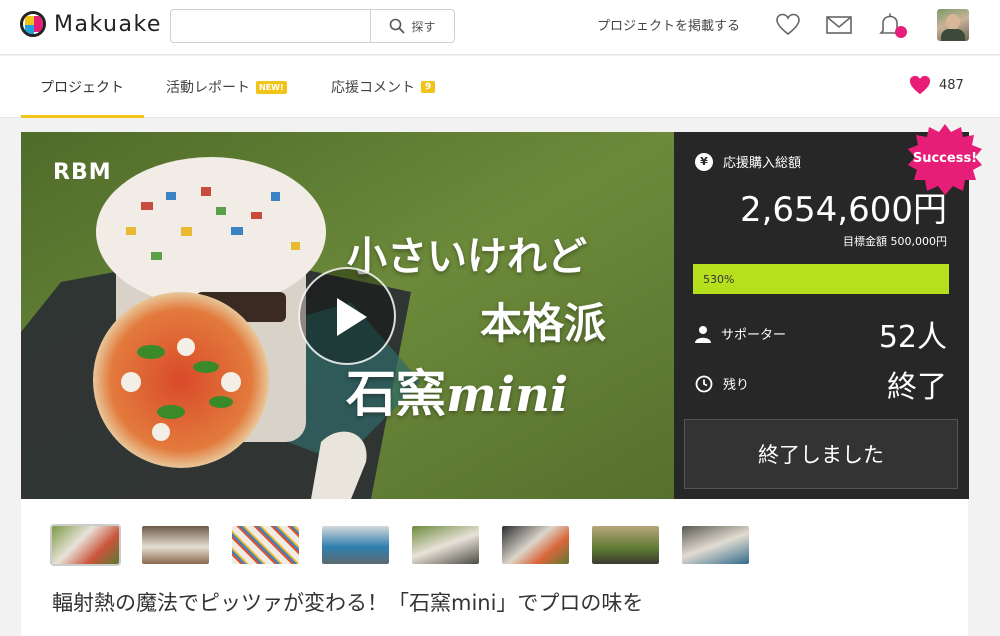  What do you see at coordinates (208, 88) in the screenshot?
I see `tab-activity-report-label: 活動レポート` at bounding box center [208, 88].